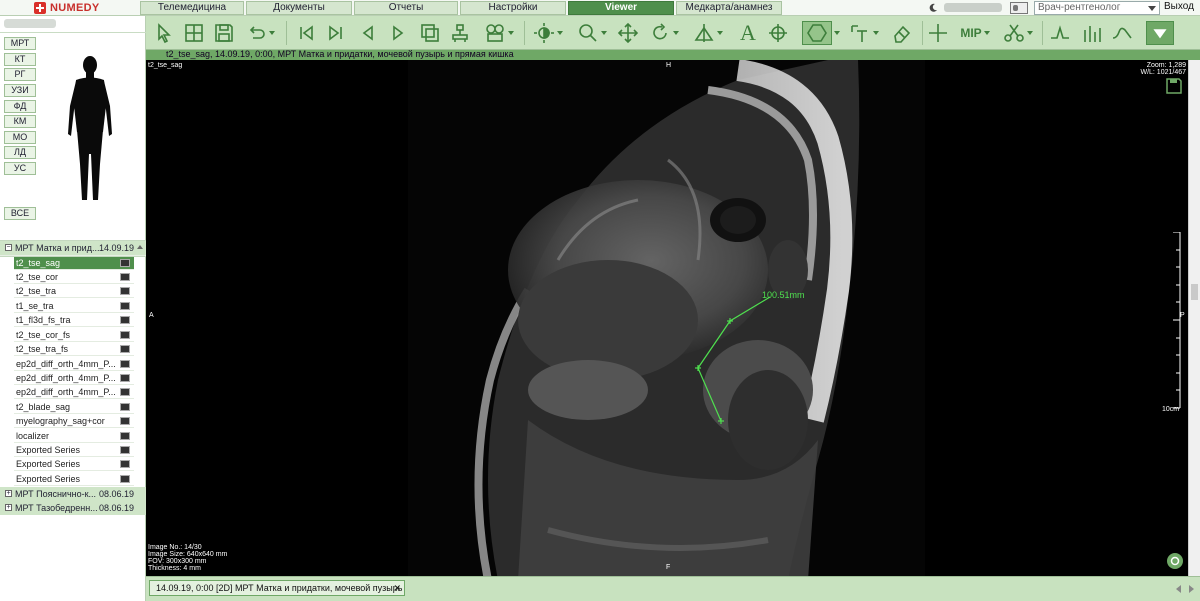  Describe the element at coordinates (20, 59) in the screenshot. I see `modality-kt: КТ` at that location.